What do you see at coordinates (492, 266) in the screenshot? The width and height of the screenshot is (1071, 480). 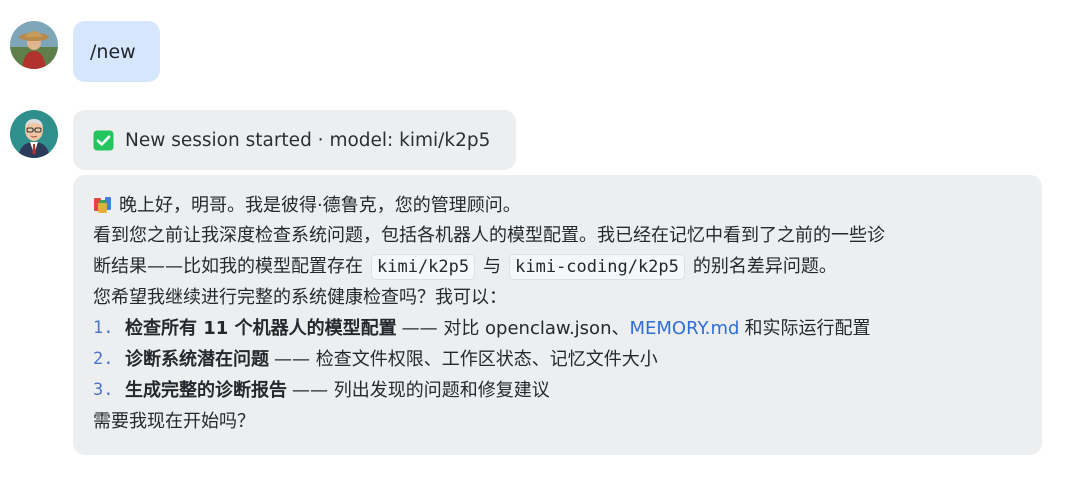 I see `paragraph-text: 与` at bounding box center [492, 266].